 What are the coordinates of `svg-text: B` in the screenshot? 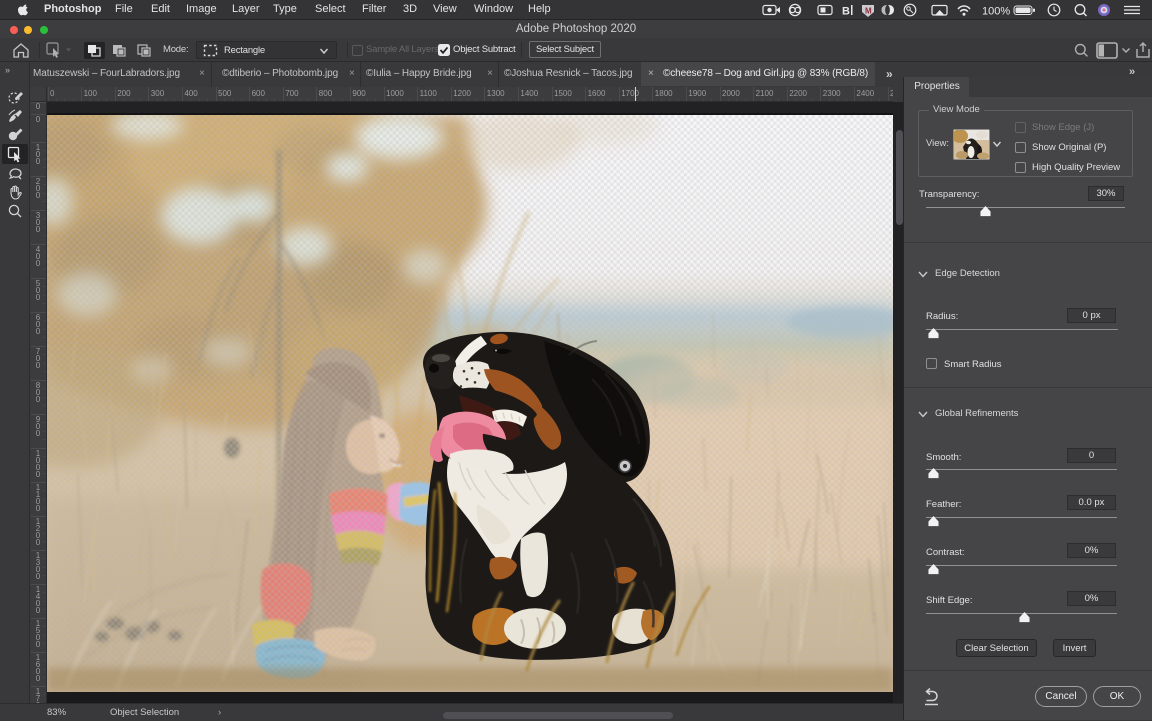 It's located at (846, 12).